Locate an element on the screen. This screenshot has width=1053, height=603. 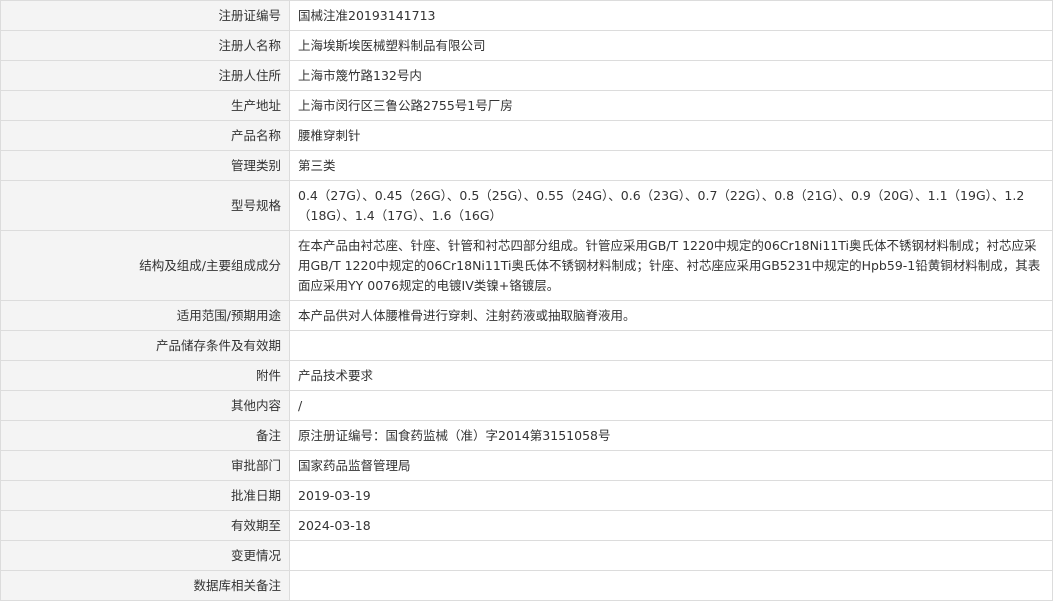
row-approval-date: 批准日期 2019-03-19 is located at coordinates (526, 495).